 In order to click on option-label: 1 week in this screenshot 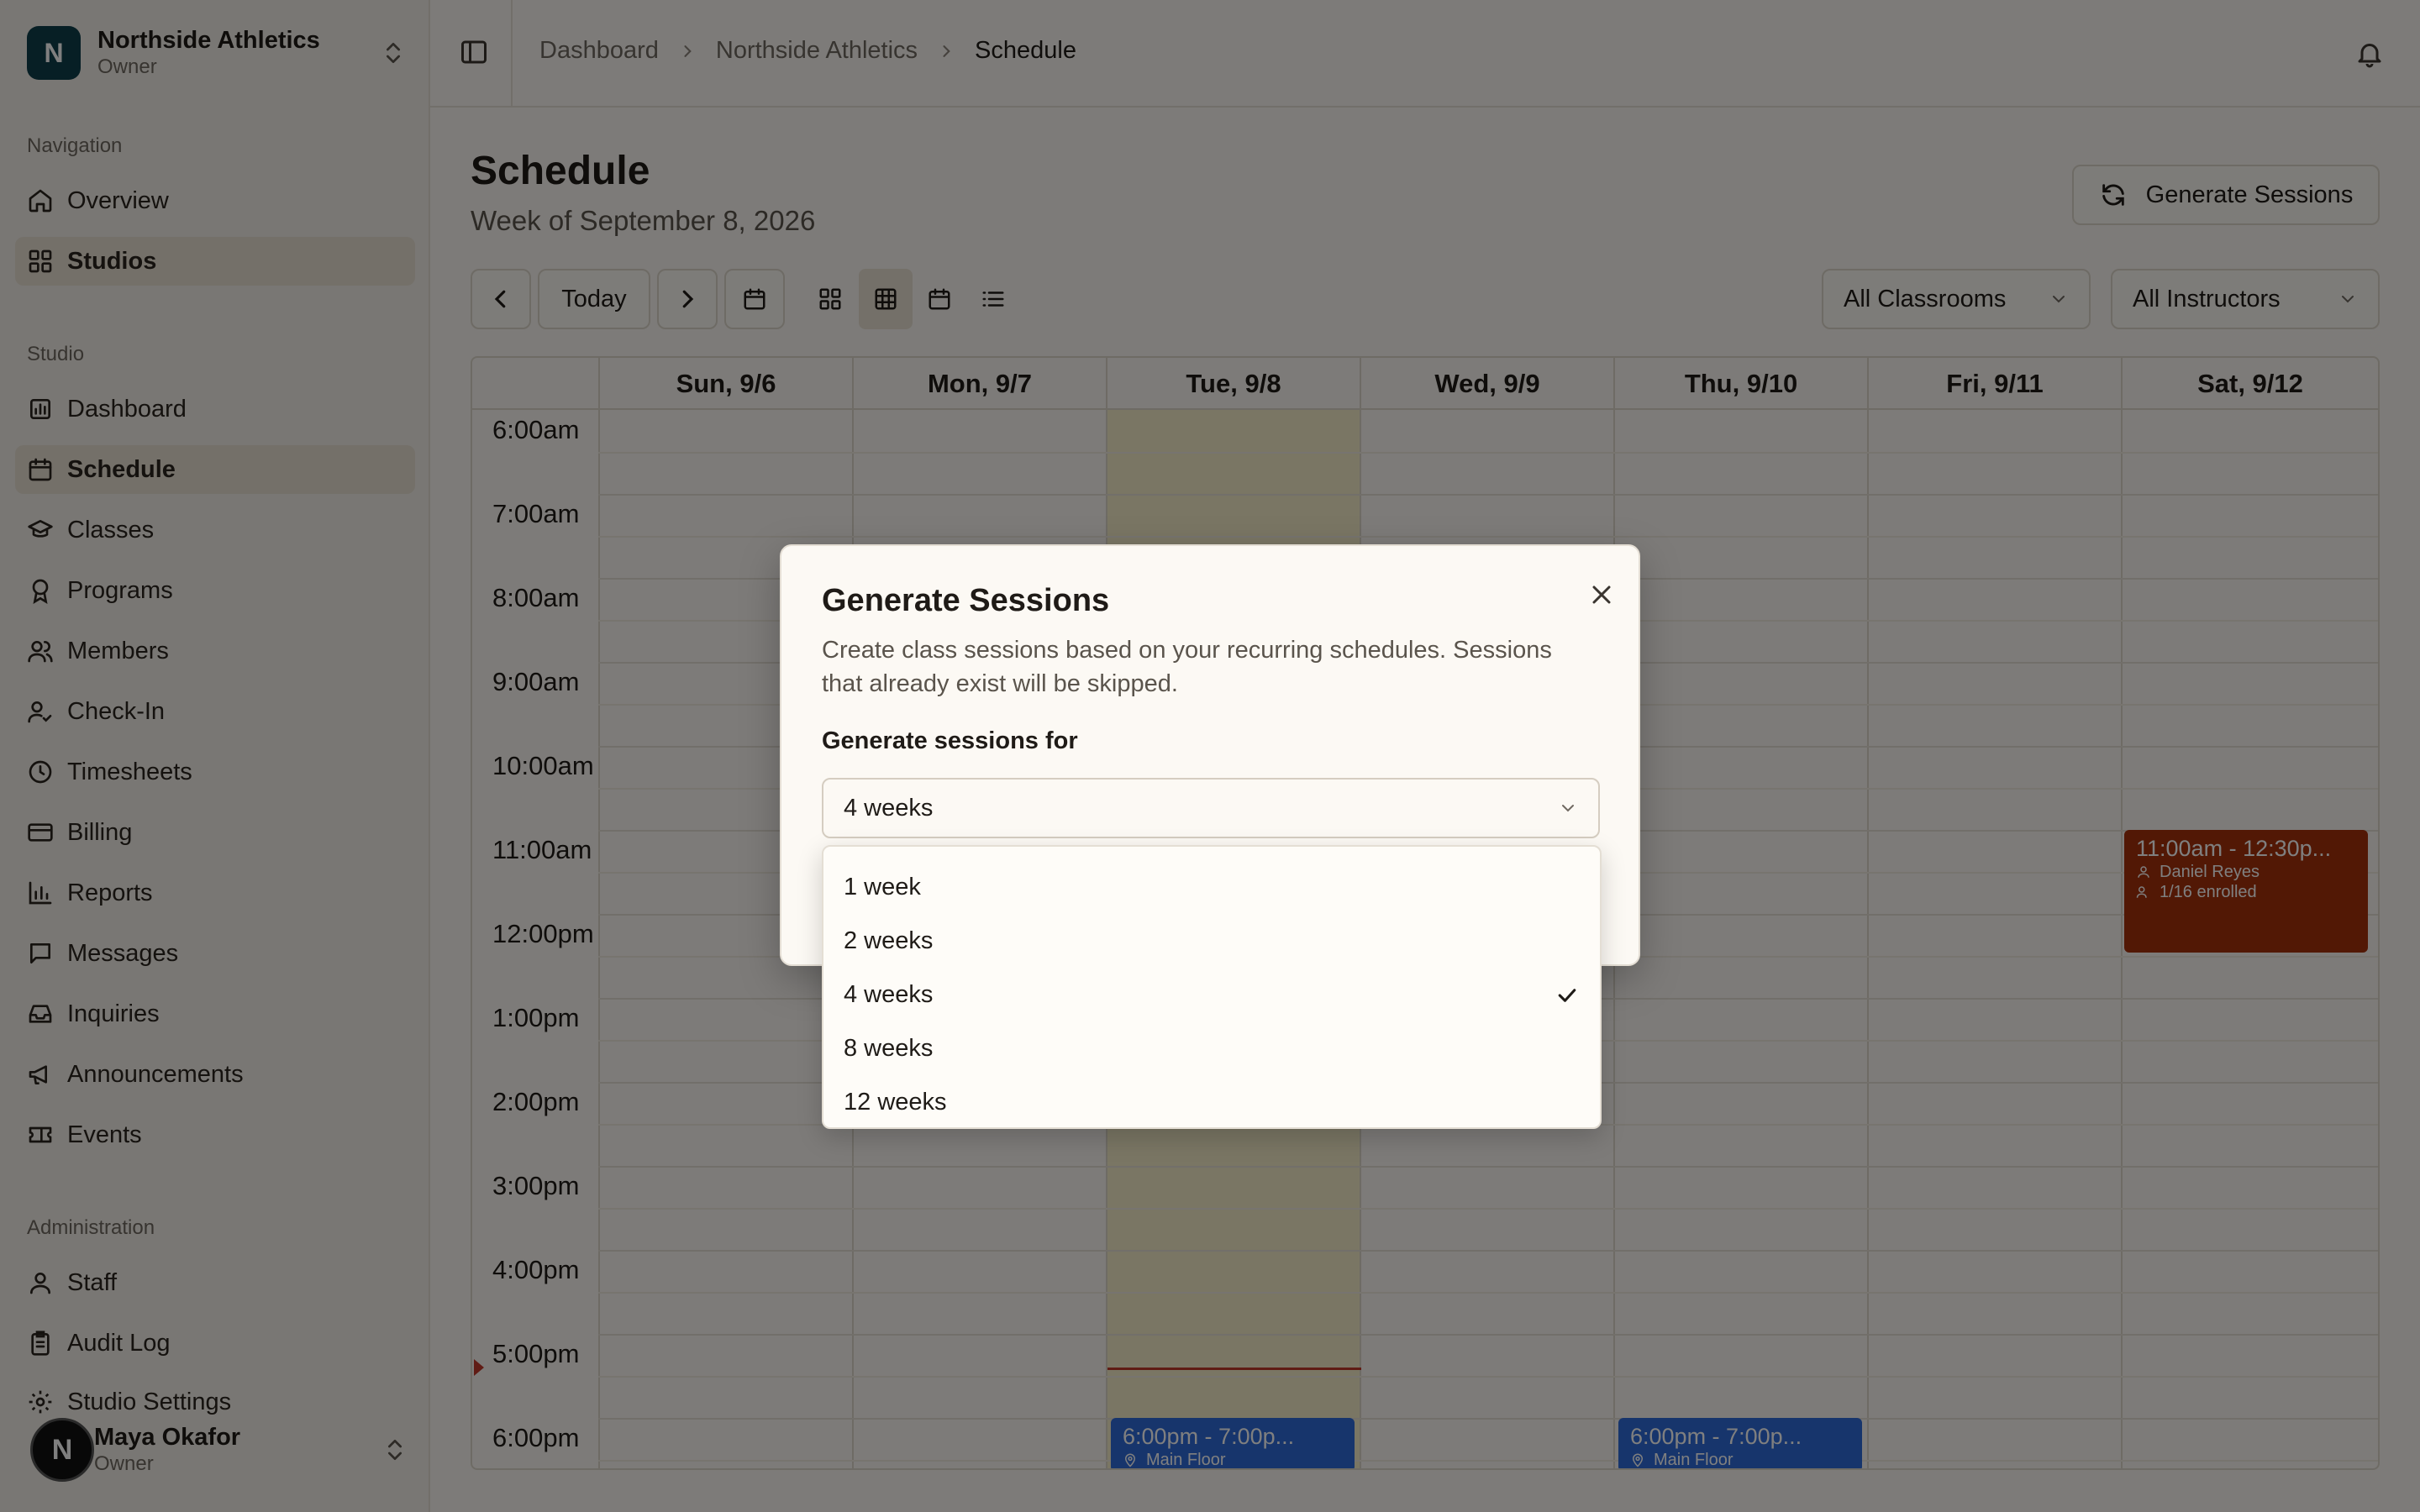, I will do `click(882, 886)`.